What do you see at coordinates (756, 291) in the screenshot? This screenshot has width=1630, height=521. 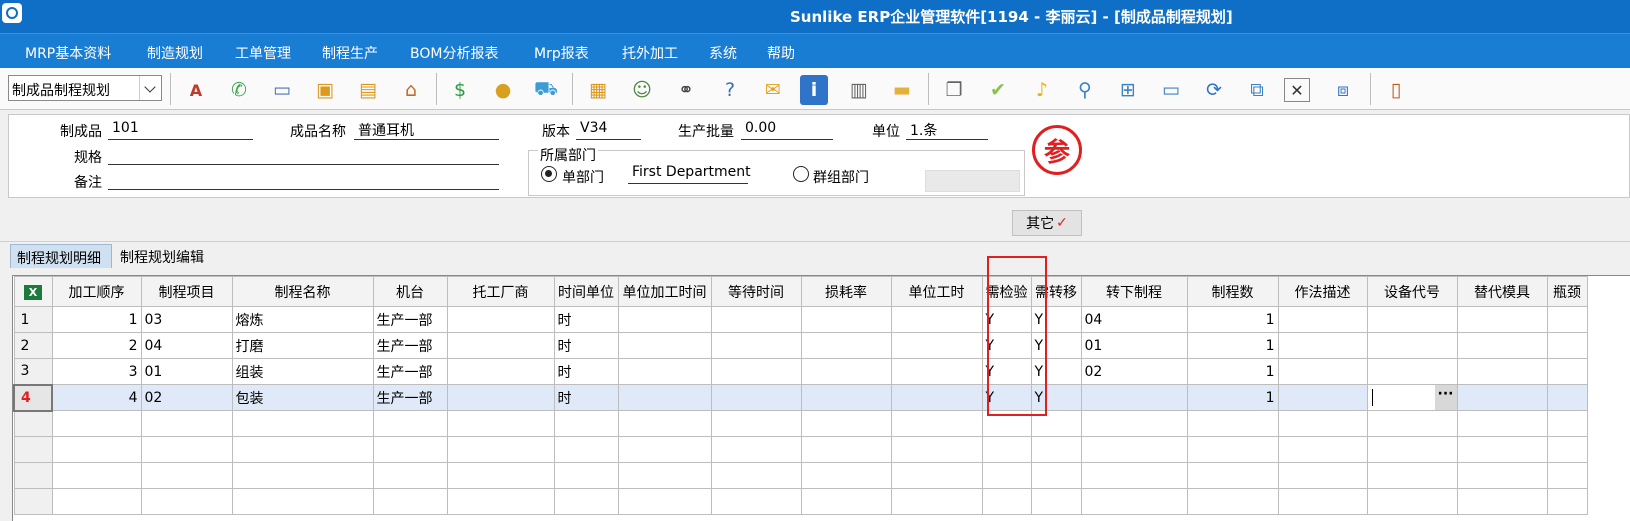 I see `column-header-wait-time: 等待时间` at bounding box center [756, 291].